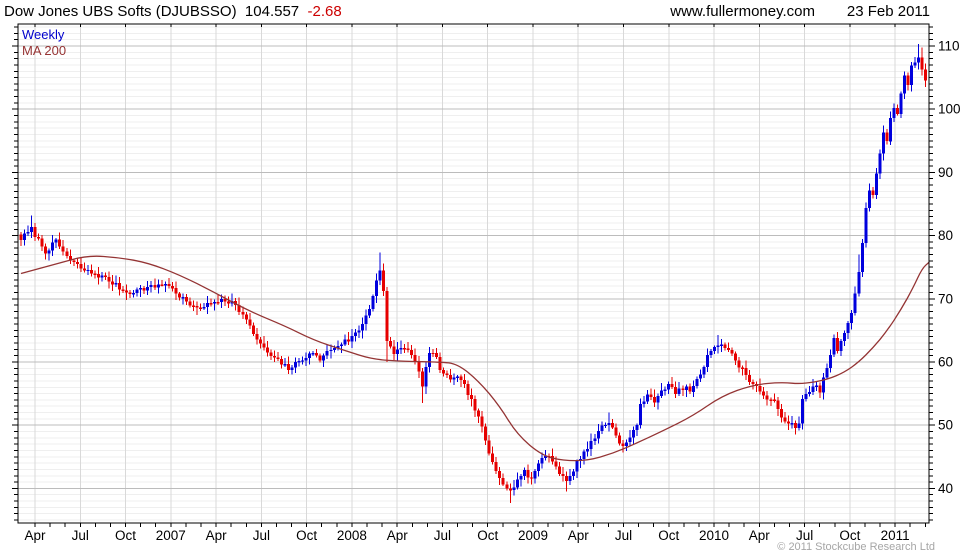 Image resolution: width=980 pixels, height=560 pixels. Describe the element at coordinates (324, 11) in the screenshot. I see `price-change: -2.68` at that location.